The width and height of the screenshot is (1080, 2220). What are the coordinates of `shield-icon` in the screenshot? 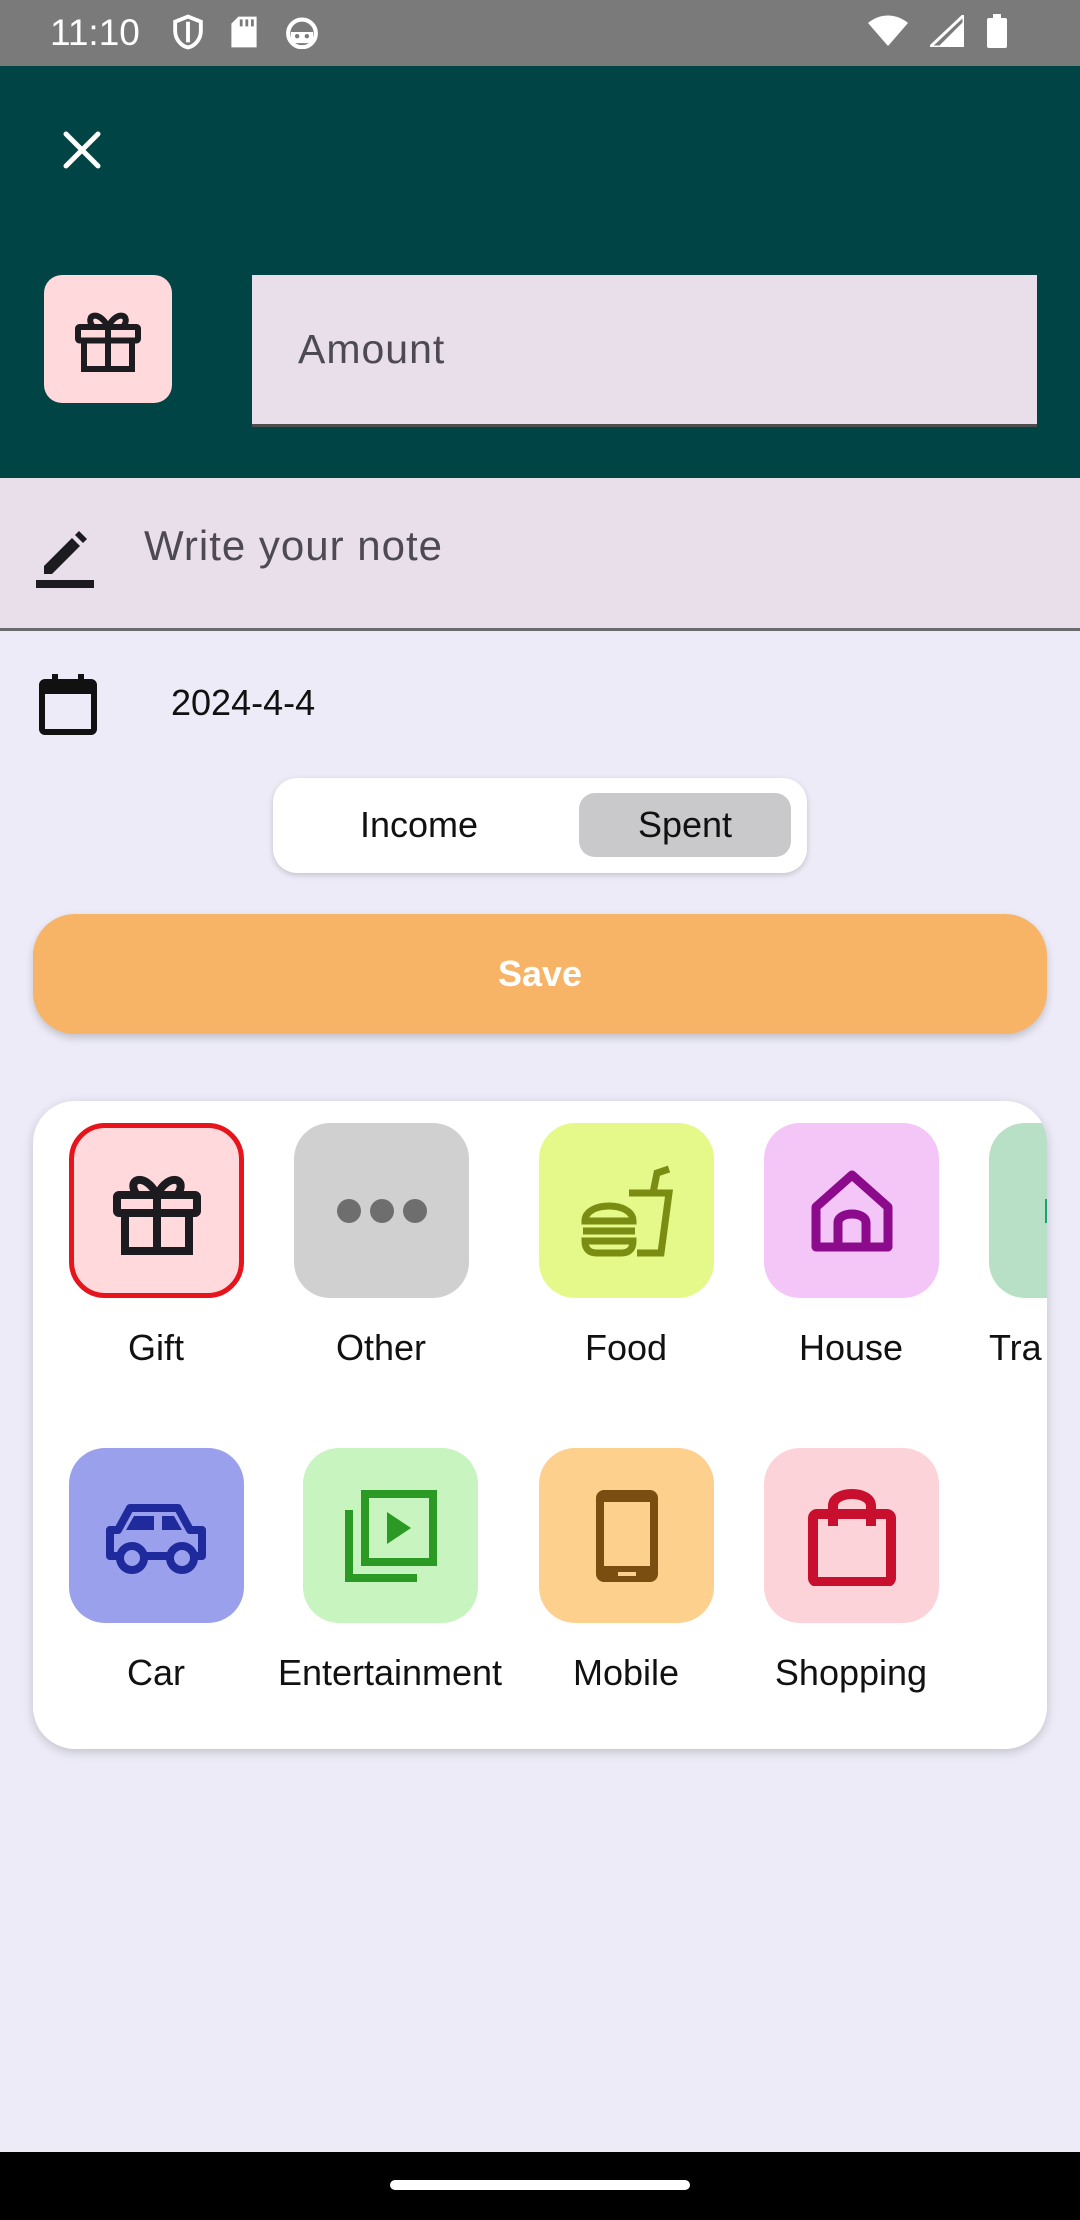 It's located at (188, 32).